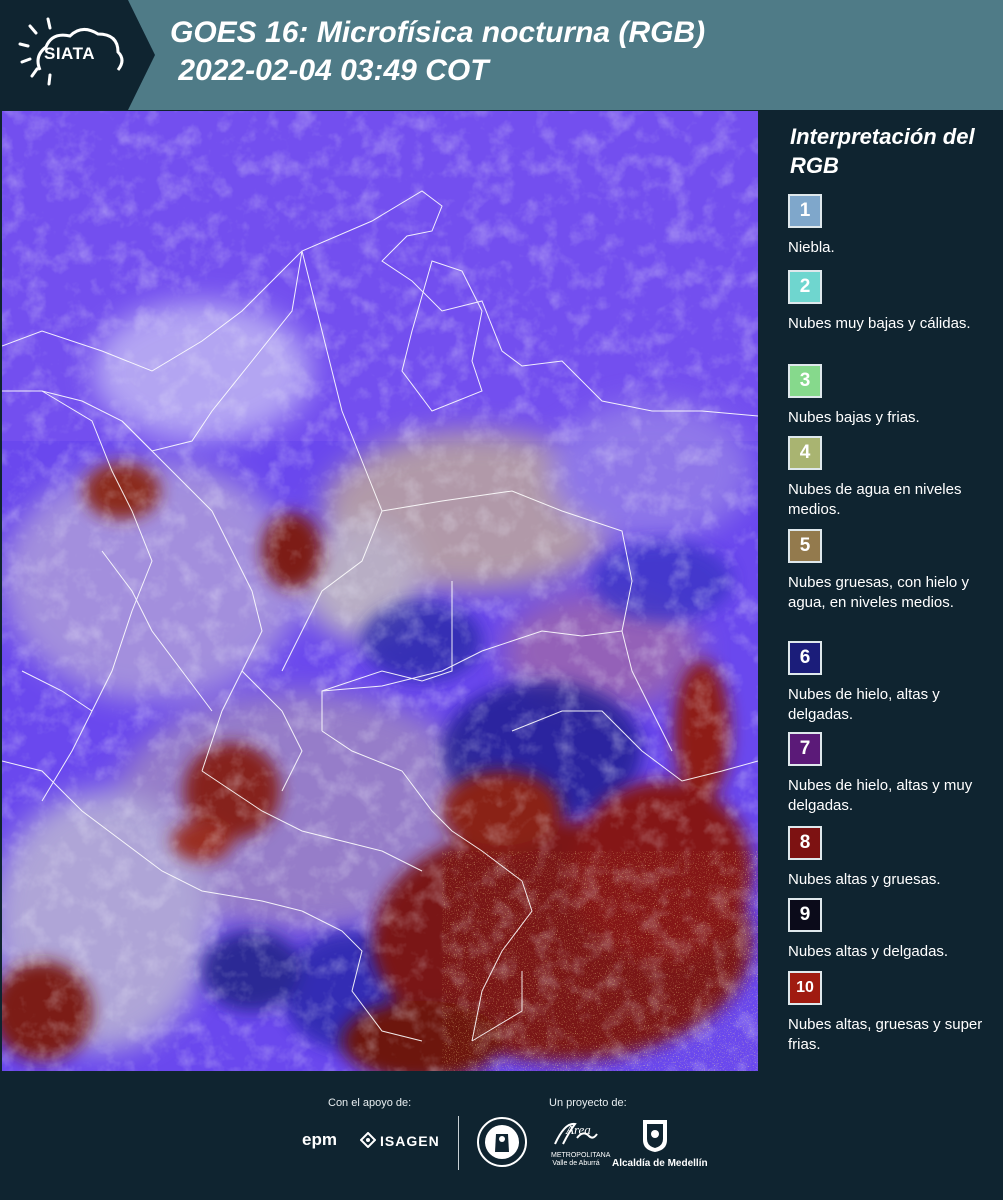  What do you see at coordinates (458, 1143) in the screenshot?
I see `footer-divider` at bounding box center [458, 1143].